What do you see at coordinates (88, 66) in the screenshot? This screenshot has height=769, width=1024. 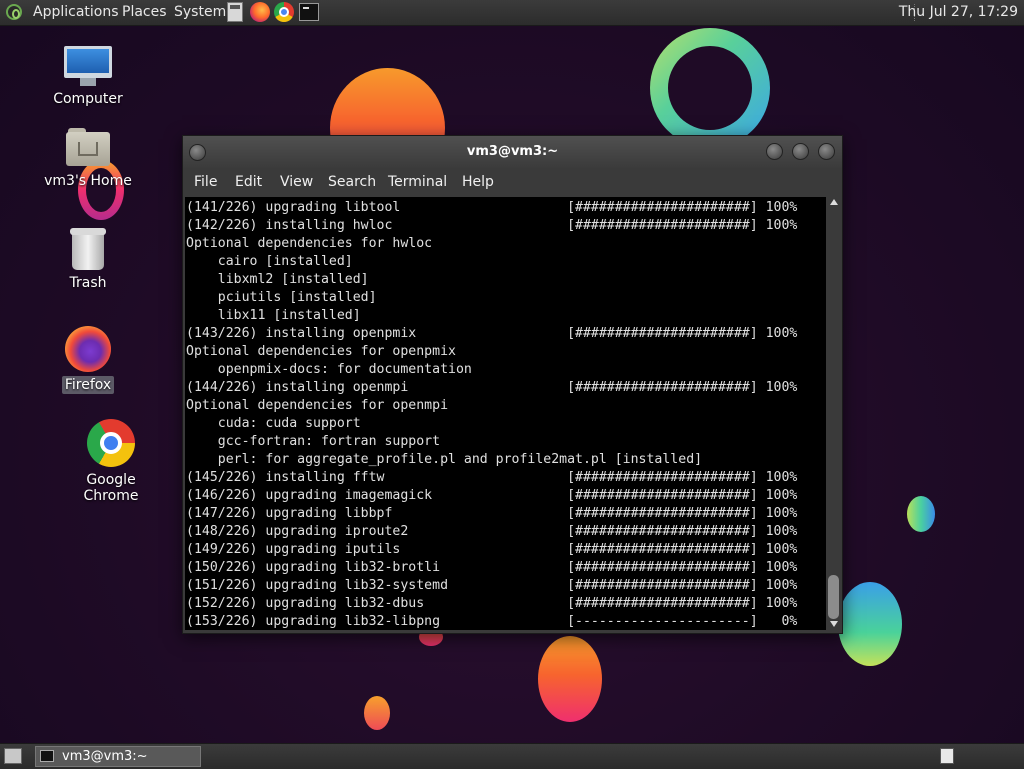 I see `computer-icon` at bounding box center [88, 66].